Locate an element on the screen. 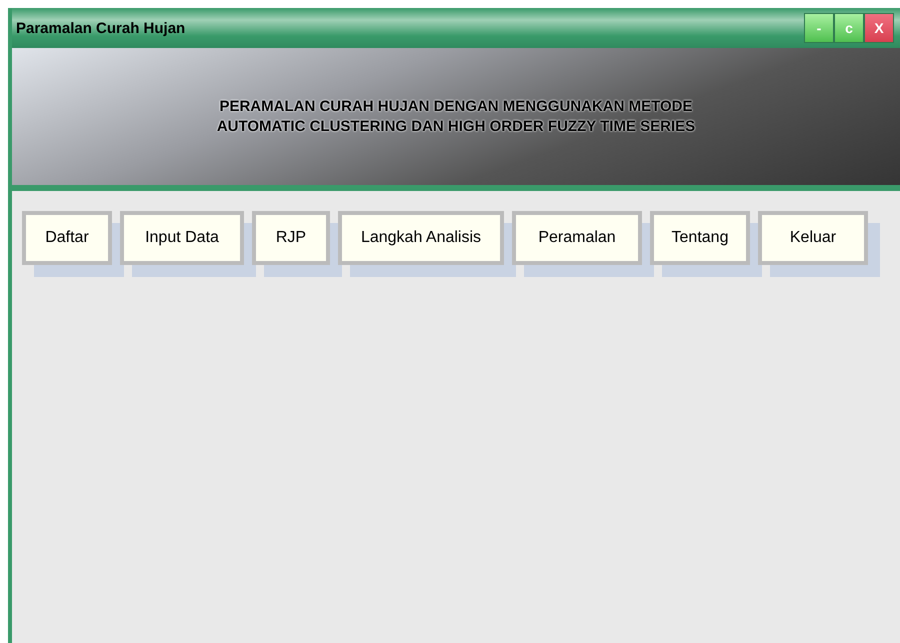  banner-title: AUTOMATIC CLUSTERING DAN HIGH ORDER FUZZY TIME SERIES is located at coordinates (456, 126).